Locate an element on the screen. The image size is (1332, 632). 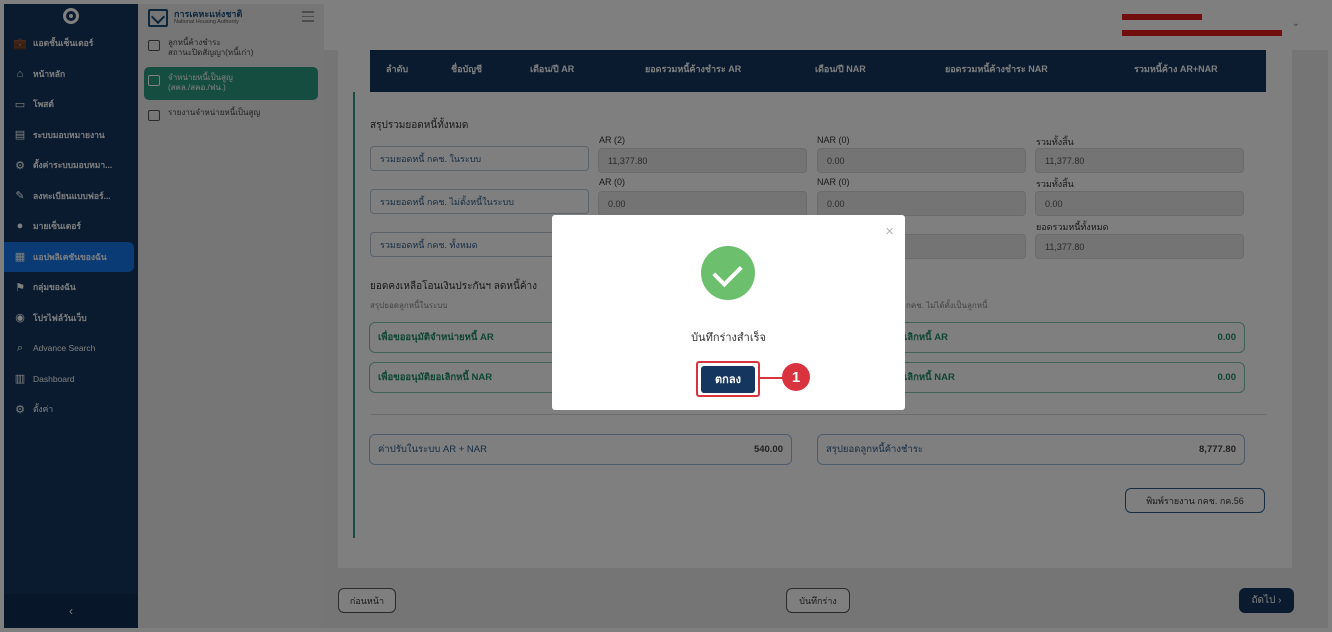
callout-connector is located at coordinates (772, 378).